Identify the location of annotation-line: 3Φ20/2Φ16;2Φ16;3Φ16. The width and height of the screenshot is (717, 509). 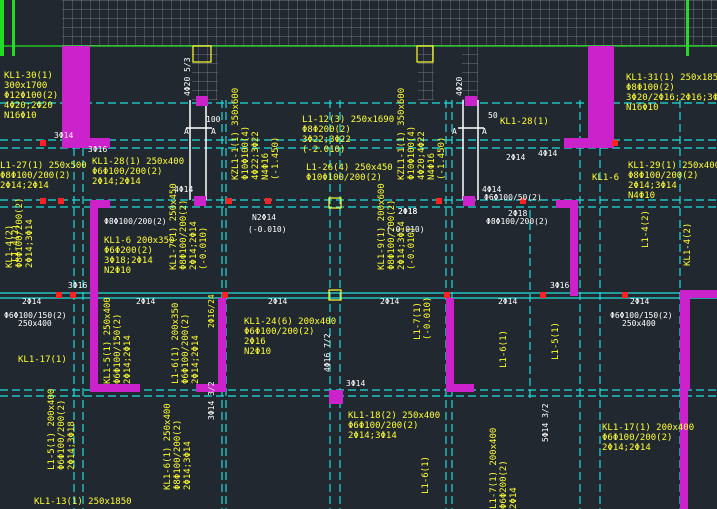
(671, 98).